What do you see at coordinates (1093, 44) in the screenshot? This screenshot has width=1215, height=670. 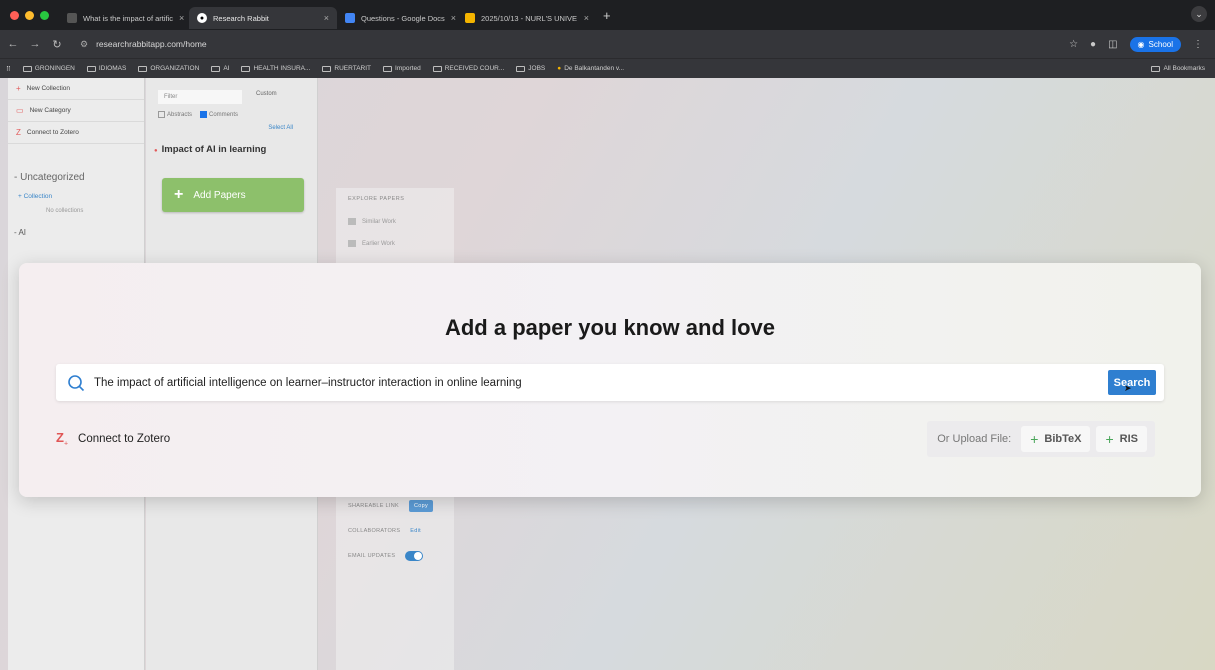 I see `extension-icon: ●` at bounding box center [1093, 44].